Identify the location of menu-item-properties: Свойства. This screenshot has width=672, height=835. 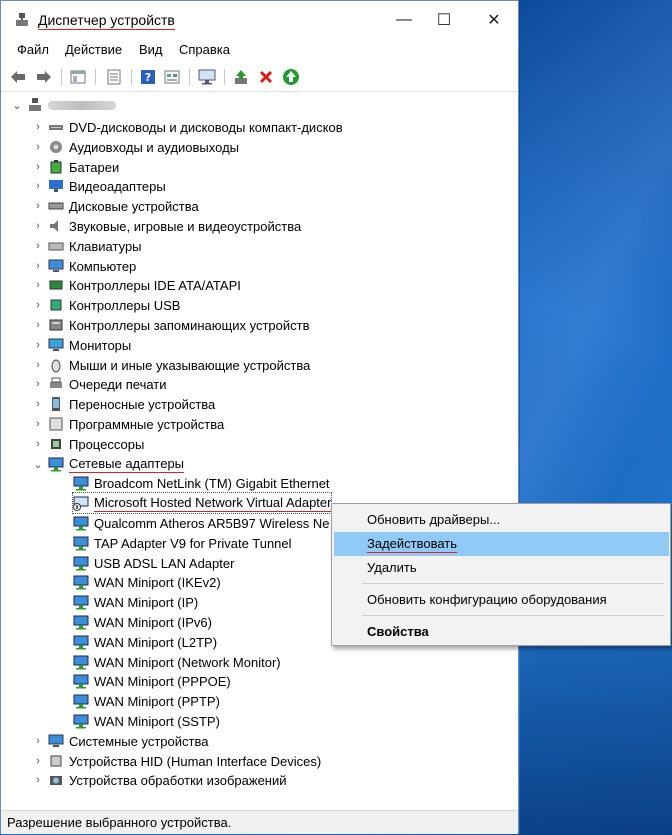
(501, 632).